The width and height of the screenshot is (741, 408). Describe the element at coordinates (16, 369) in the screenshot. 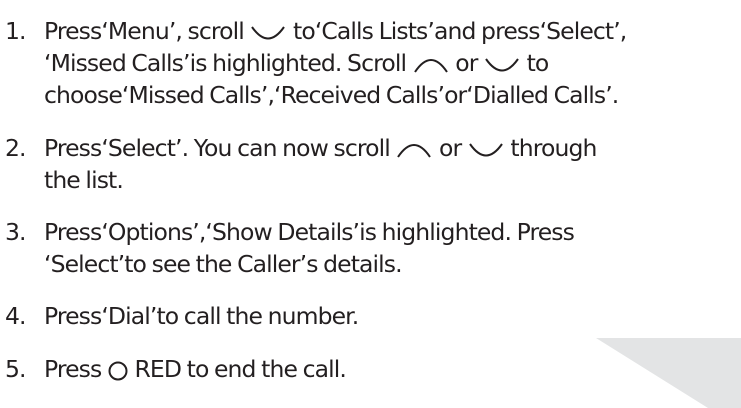

I see `step-number: 5.` at that location.